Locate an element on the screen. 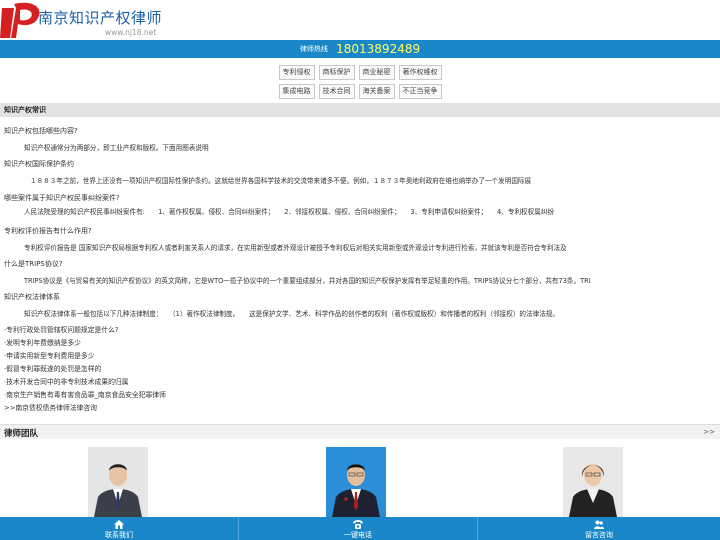 The image size is (720, 540). article-link: ·专利行政处罚管辖权问题规定是什么? is located at coordinates (61, 330).